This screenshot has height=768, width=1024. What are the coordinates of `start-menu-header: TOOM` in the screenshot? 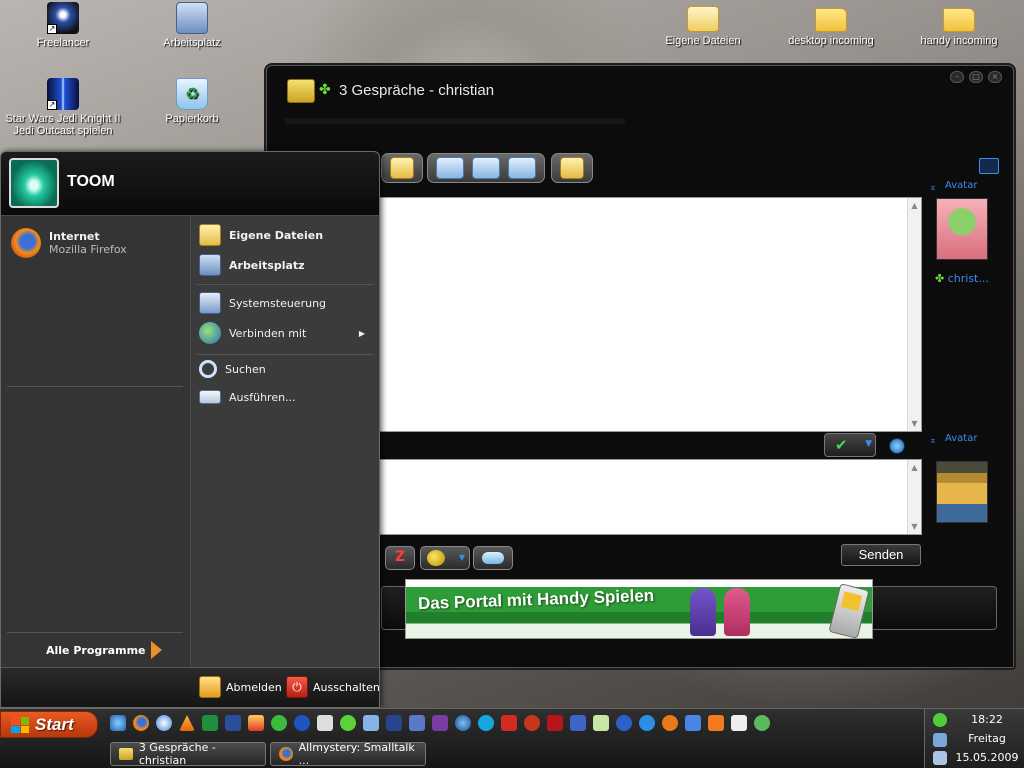 It's located at (190, 184).